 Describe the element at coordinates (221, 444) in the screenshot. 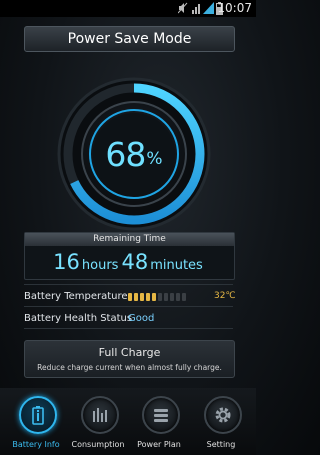

I see `nav-label: Setting` at that location.